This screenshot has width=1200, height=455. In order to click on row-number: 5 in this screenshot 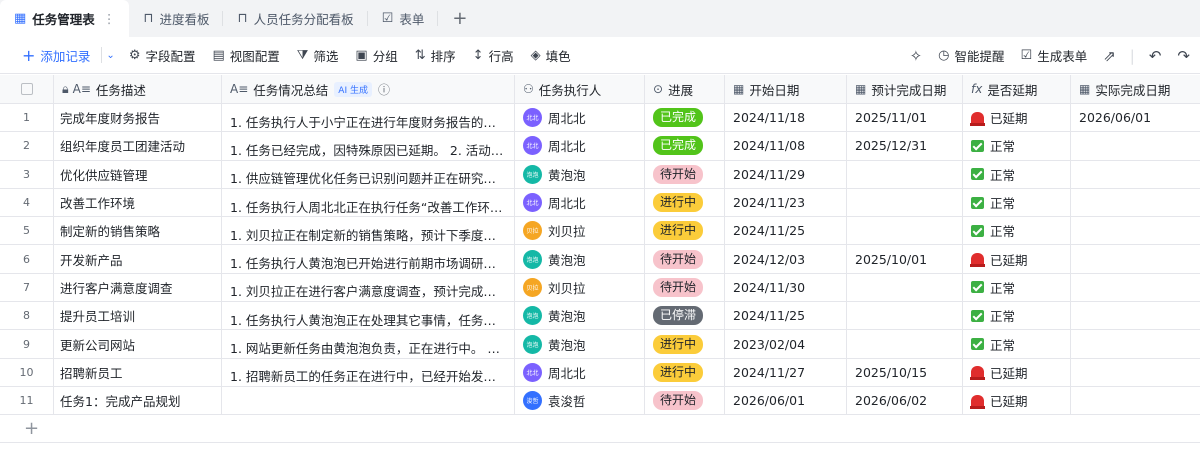, I will do `click(27, 231)`.